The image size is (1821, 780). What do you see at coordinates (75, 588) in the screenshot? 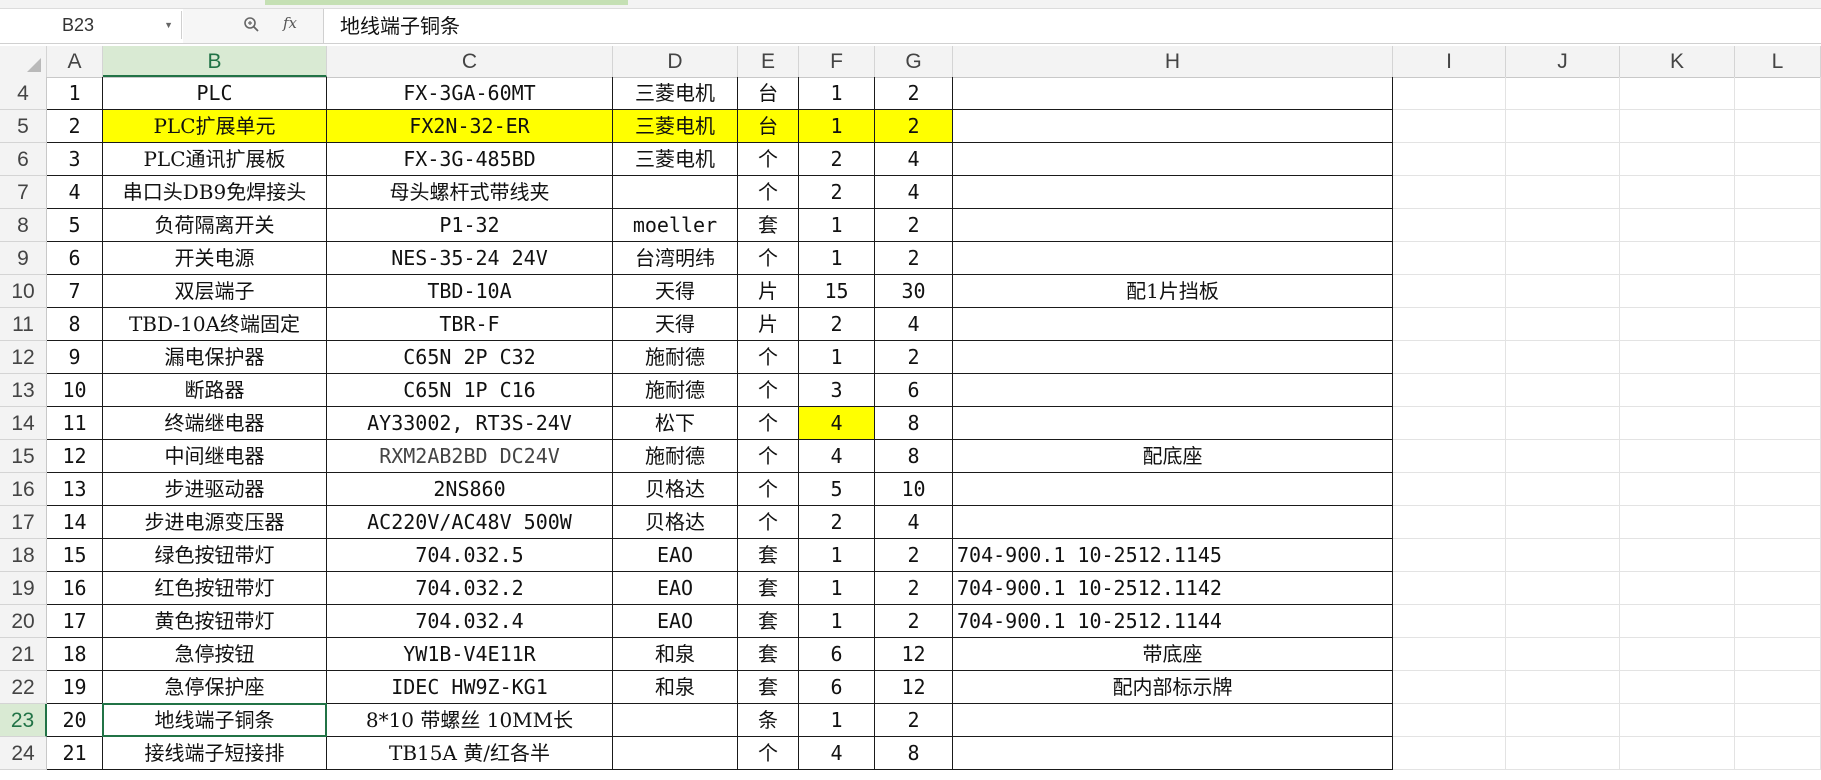
I see `cell-a19: 16` at bounding box center [75, 588].